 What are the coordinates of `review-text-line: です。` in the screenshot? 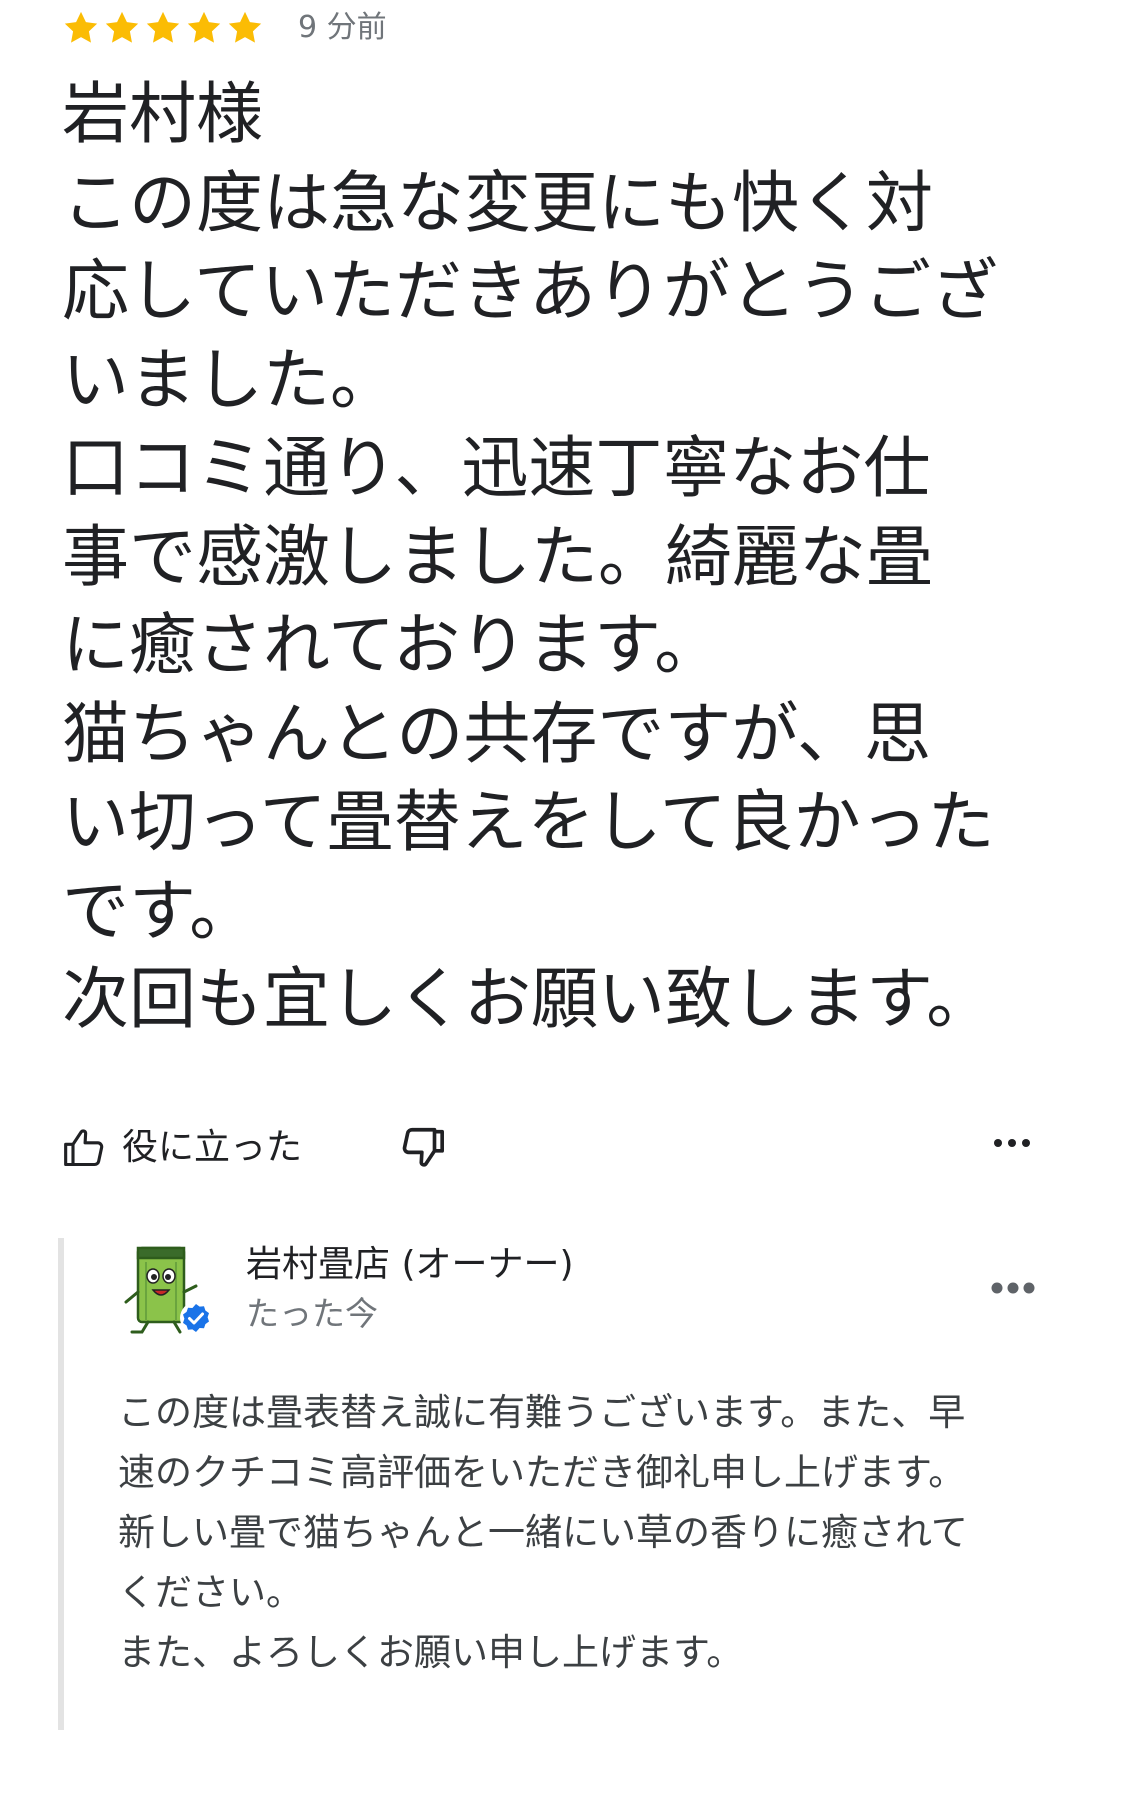 It's located at (159, 910).